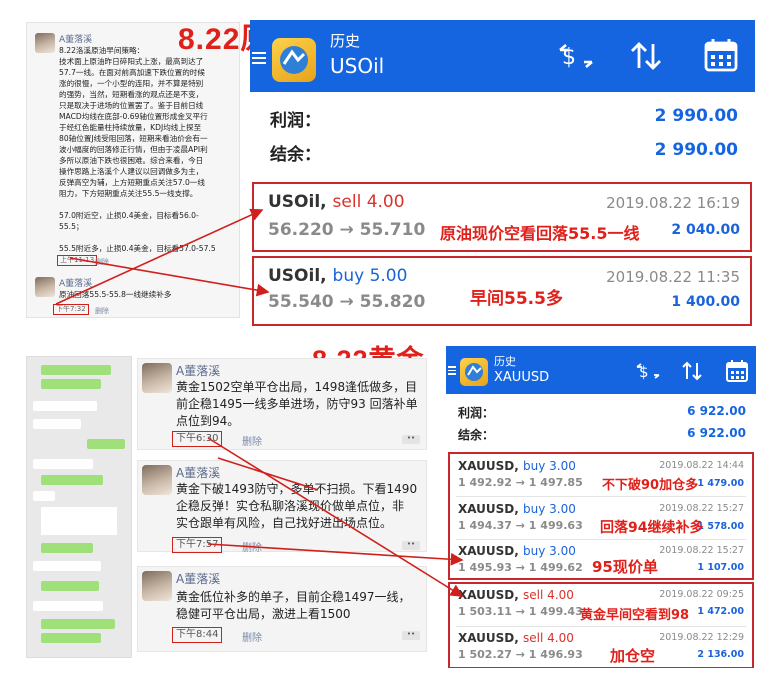 This screenshot has height=684, width=771. Describe the element at coordinates (633, 656) in the screenshot. I see `trade-annotation: 加仓空` at that location.